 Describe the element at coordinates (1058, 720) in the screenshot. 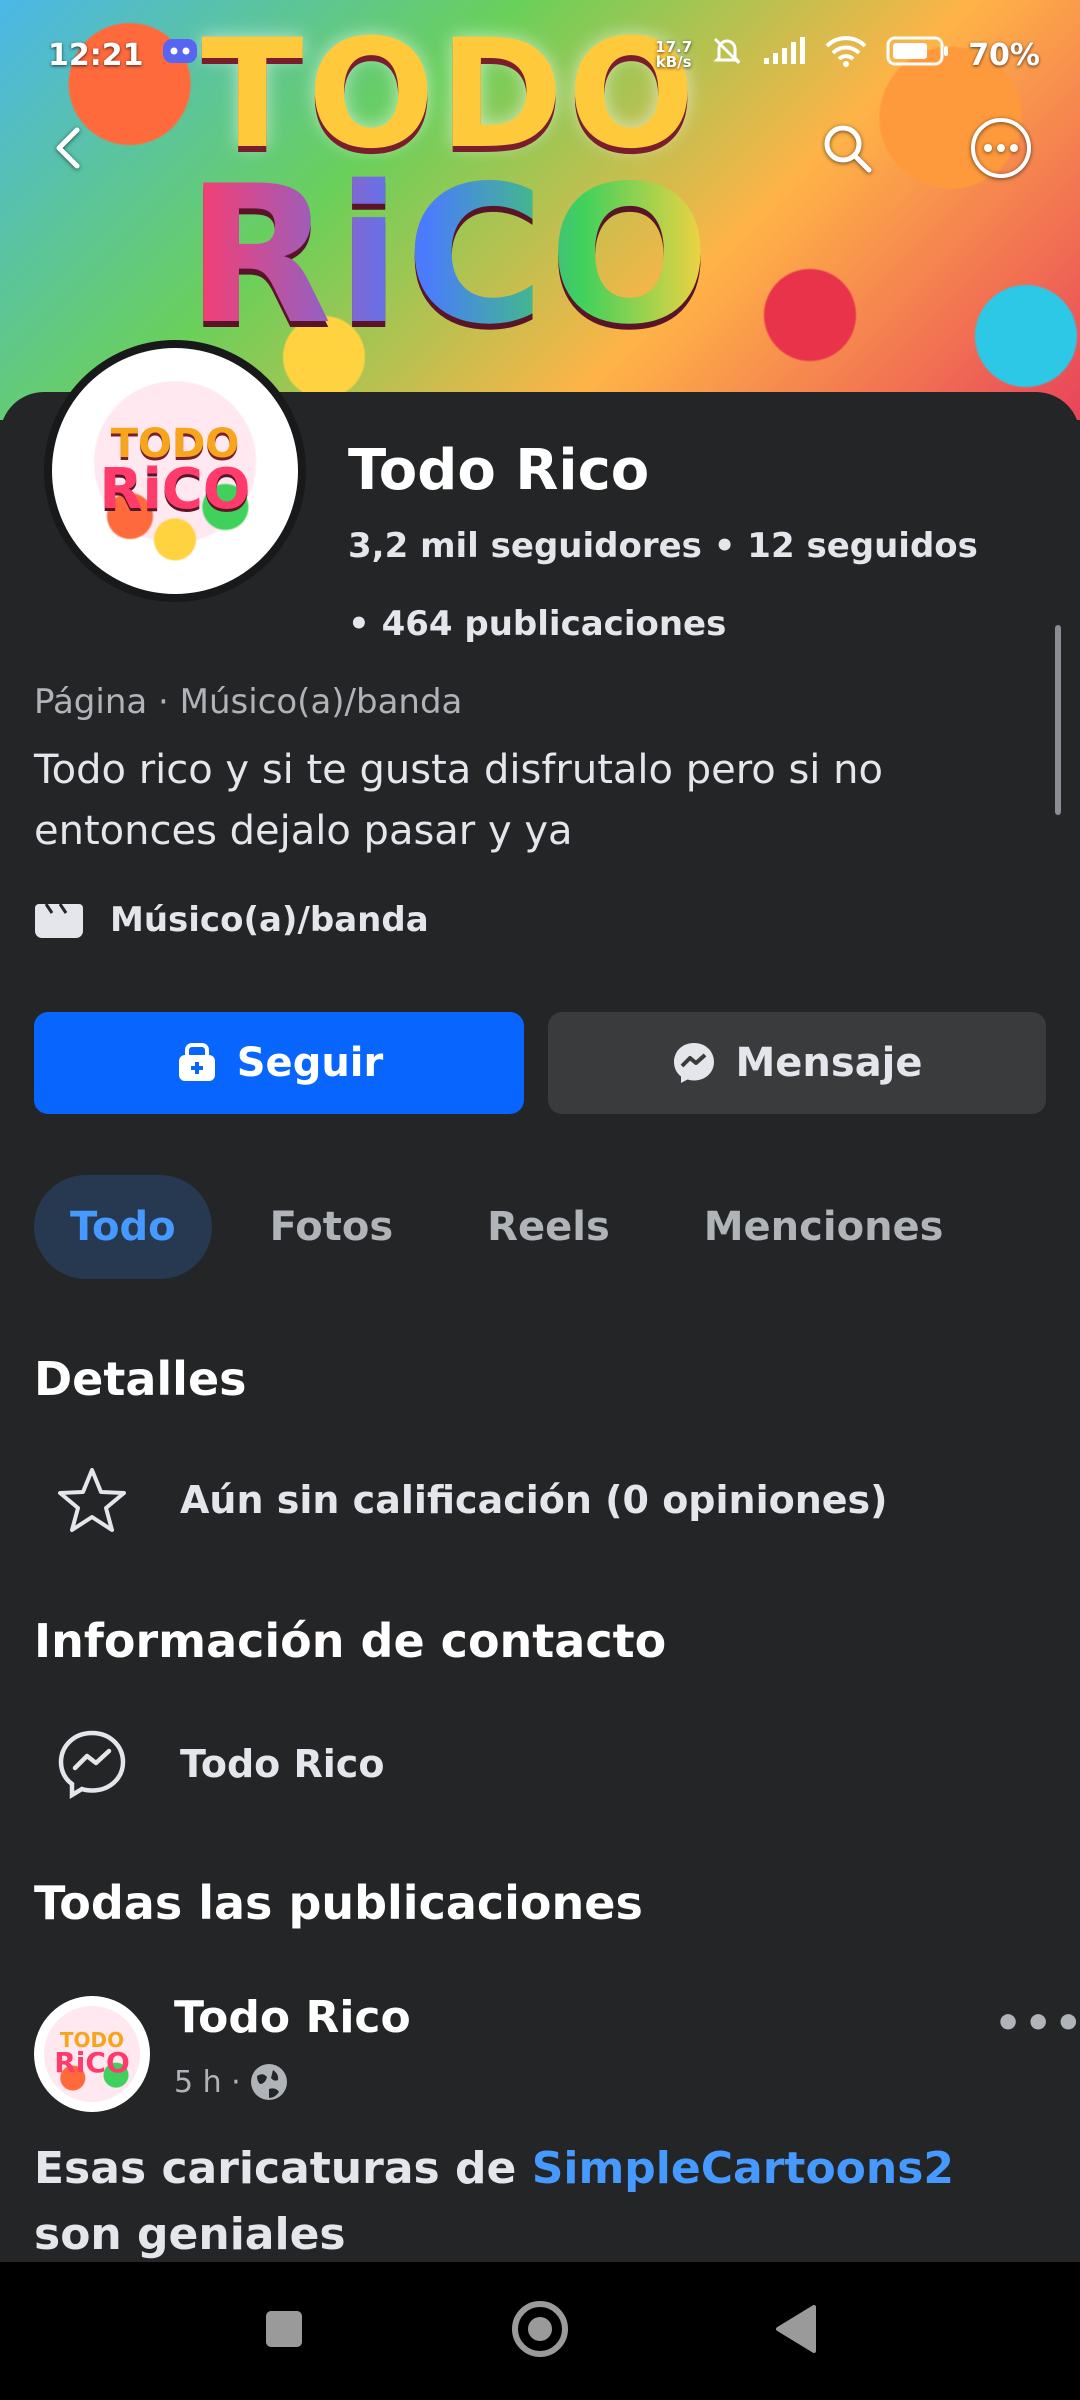

I see `scrollbar` at that location.